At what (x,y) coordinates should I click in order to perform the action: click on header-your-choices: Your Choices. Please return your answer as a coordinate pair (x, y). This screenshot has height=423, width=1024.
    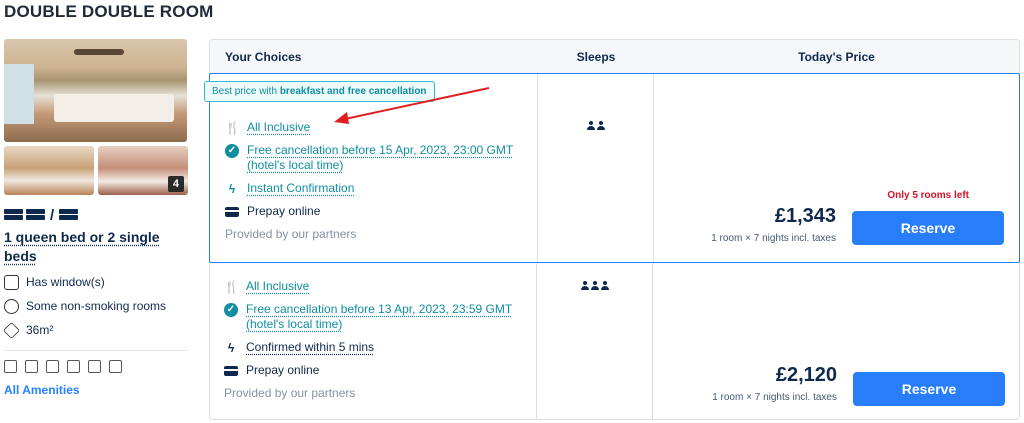
    Looking at the image, I should click on (263, 57).